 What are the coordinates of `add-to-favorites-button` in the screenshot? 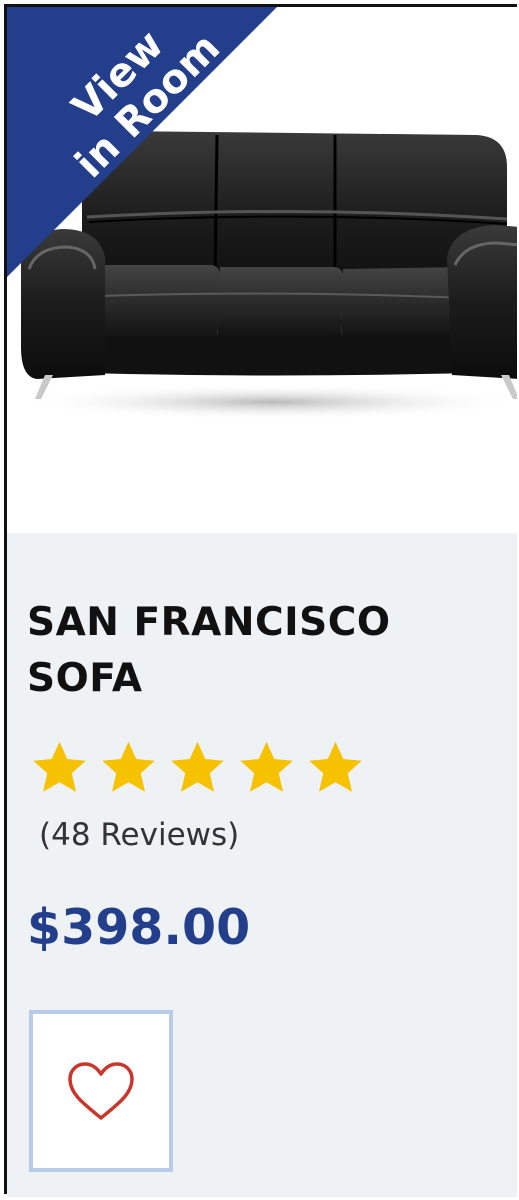 It's located at (101, 1091).